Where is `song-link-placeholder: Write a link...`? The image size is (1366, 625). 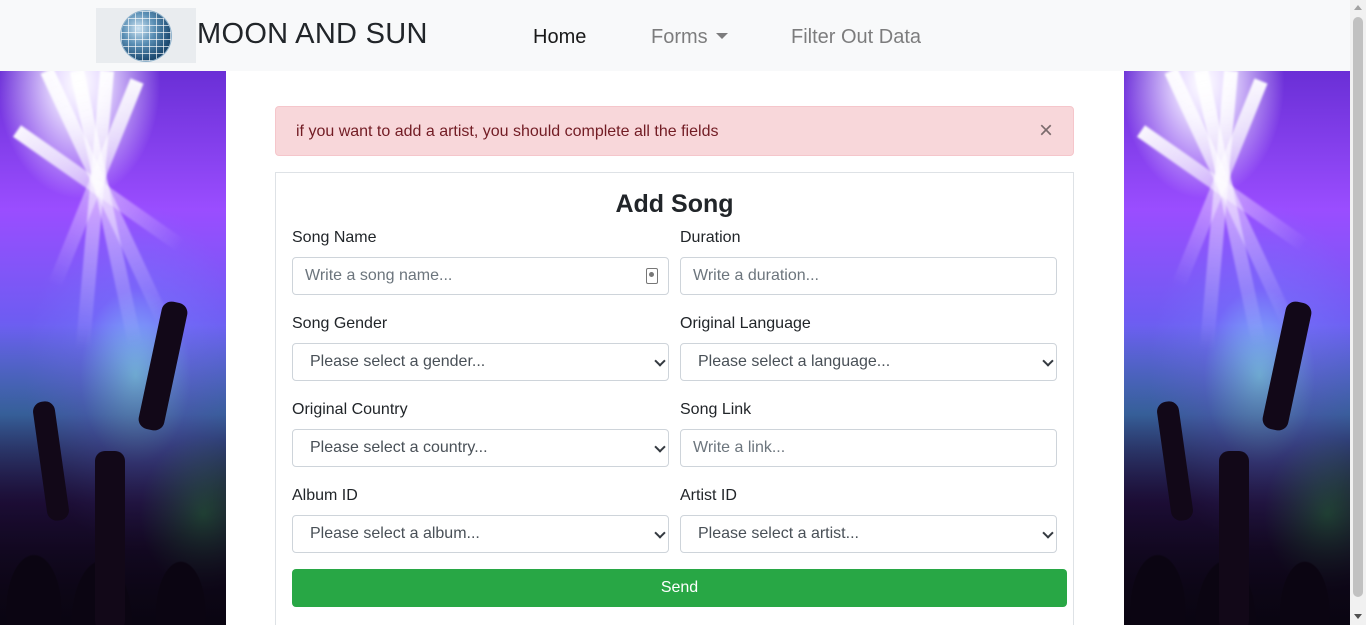 song-link-placeholder: Write a link... is located at coordinates (739, 447).